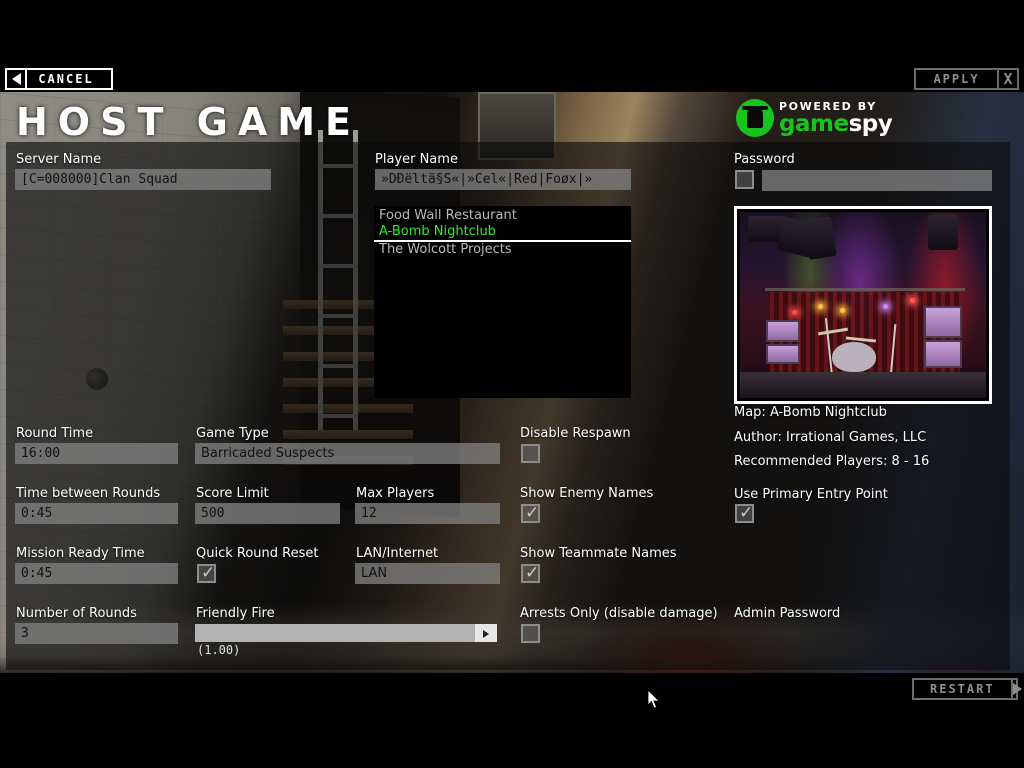 This screenshot has height=768, width=1024. I want to click on mission-ready-time-label: Mission Ready Time, so click(80, 553).